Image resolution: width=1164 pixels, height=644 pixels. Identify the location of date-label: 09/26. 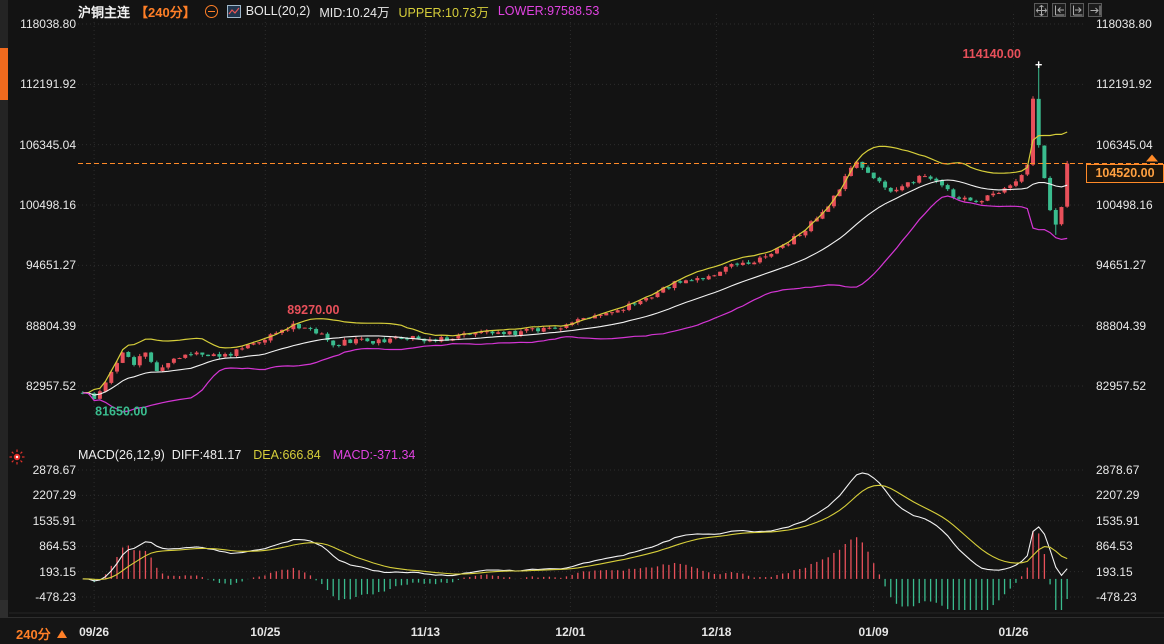
(94, 632).